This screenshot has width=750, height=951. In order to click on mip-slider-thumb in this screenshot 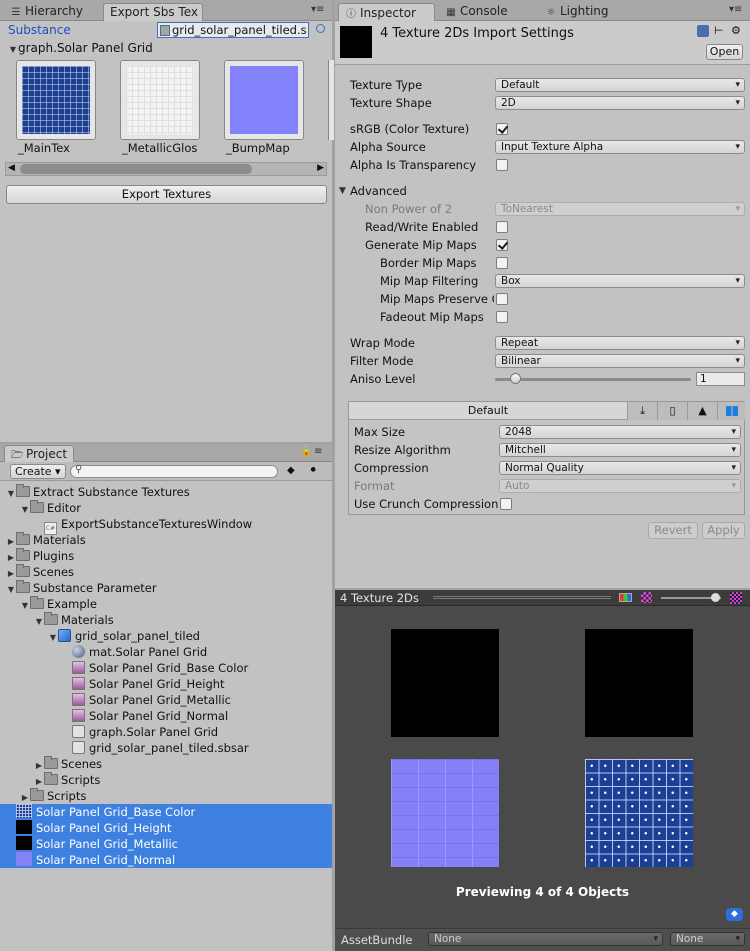, I will do `click(715, 597)`.